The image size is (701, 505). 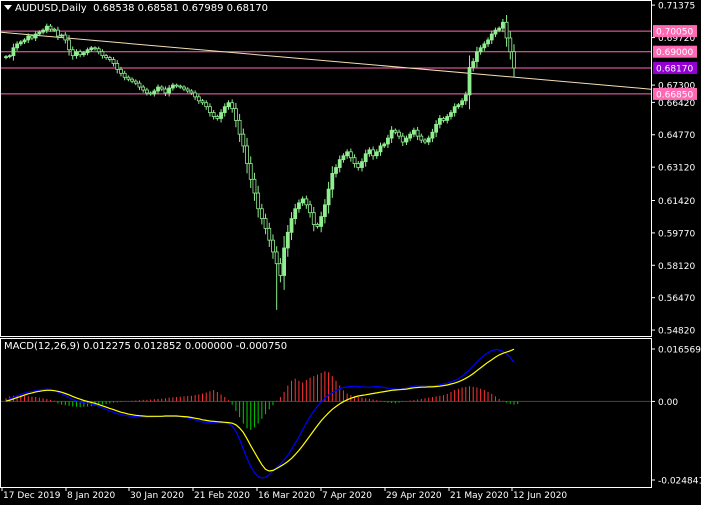 What do you see at coordinates (51, 8) in the screenshot?
I see `symbol-label: AUDUSD,Daily` at bounding box center [51, 8].